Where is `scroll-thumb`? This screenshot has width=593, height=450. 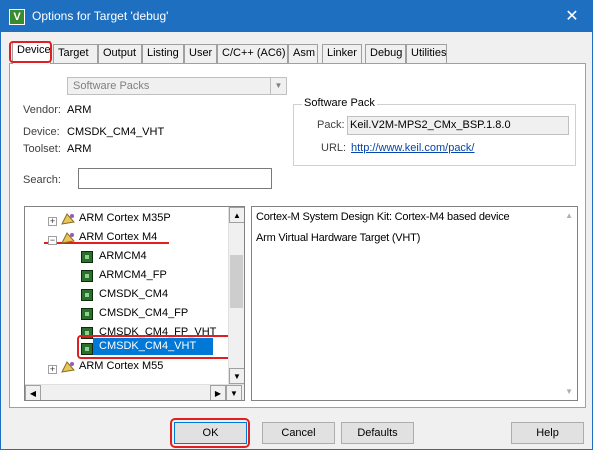 scroll-thumb is located at coordinates (236, 281).